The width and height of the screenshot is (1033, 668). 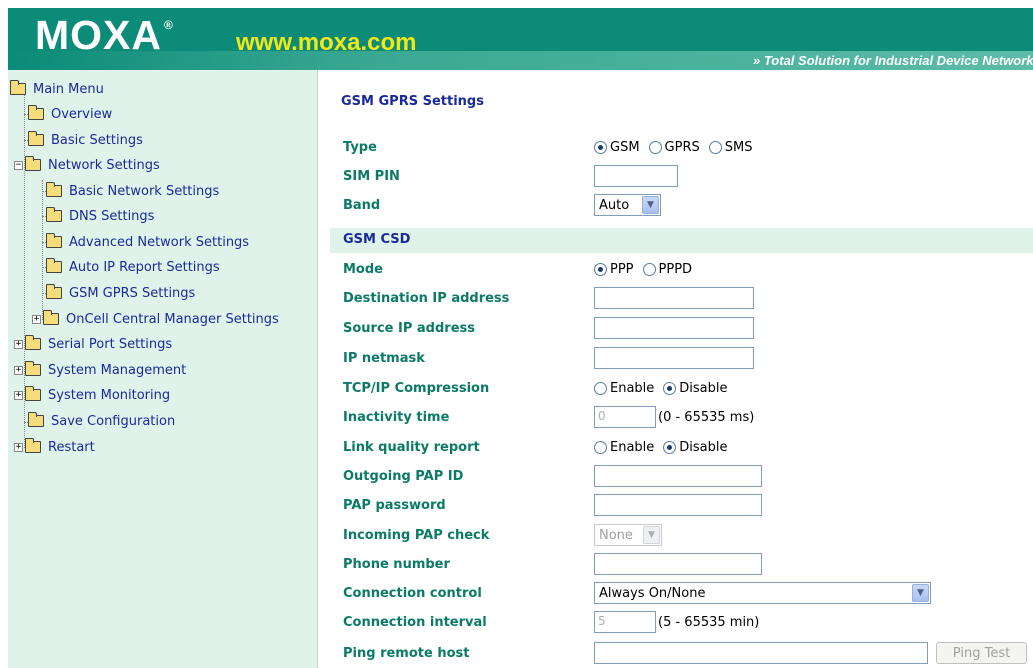 I want to click on phone-number-input, so click(x=678, y=564).